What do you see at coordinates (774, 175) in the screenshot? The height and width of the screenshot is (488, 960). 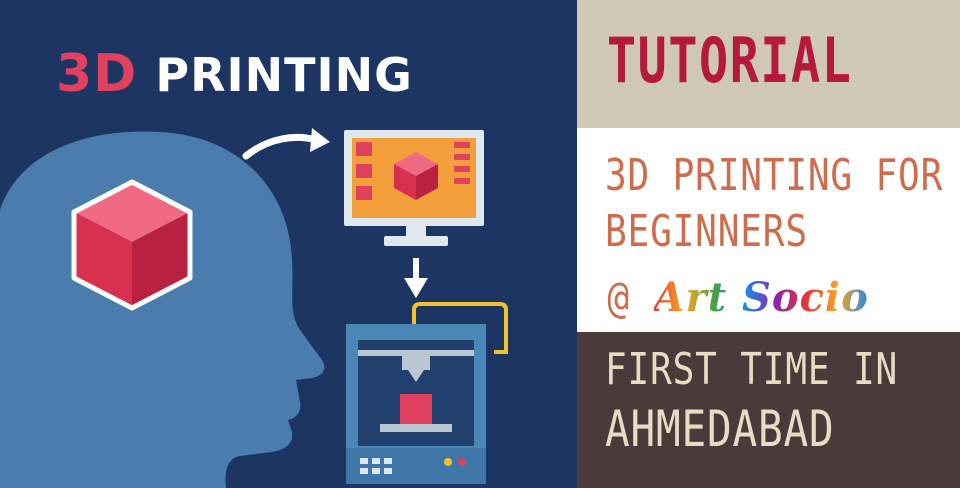 I see `course-title-line-1: 3D PRINTING FOR` at bounding box center [774, 175].